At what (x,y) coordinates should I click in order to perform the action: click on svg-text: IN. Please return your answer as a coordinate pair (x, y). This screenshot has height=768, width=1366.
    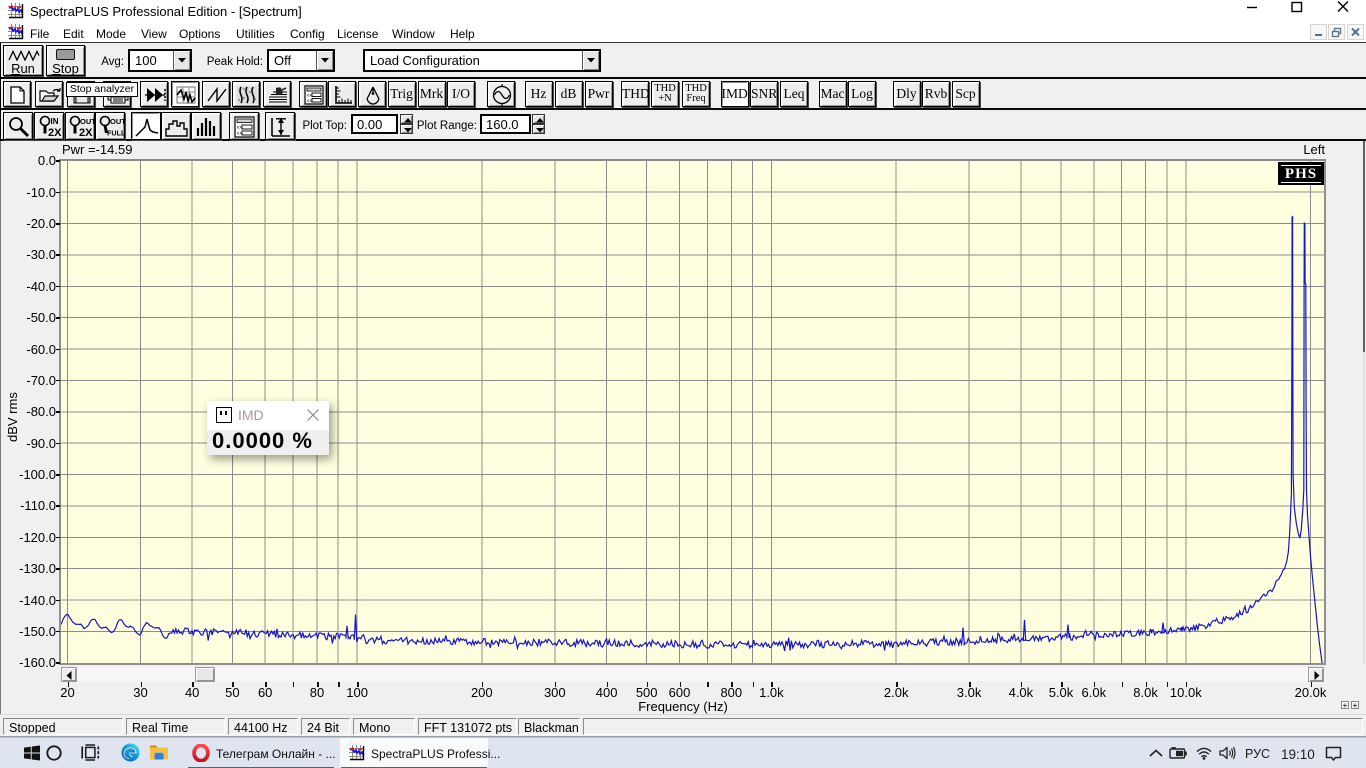
    Looking at the image, I should click on (55, 121).